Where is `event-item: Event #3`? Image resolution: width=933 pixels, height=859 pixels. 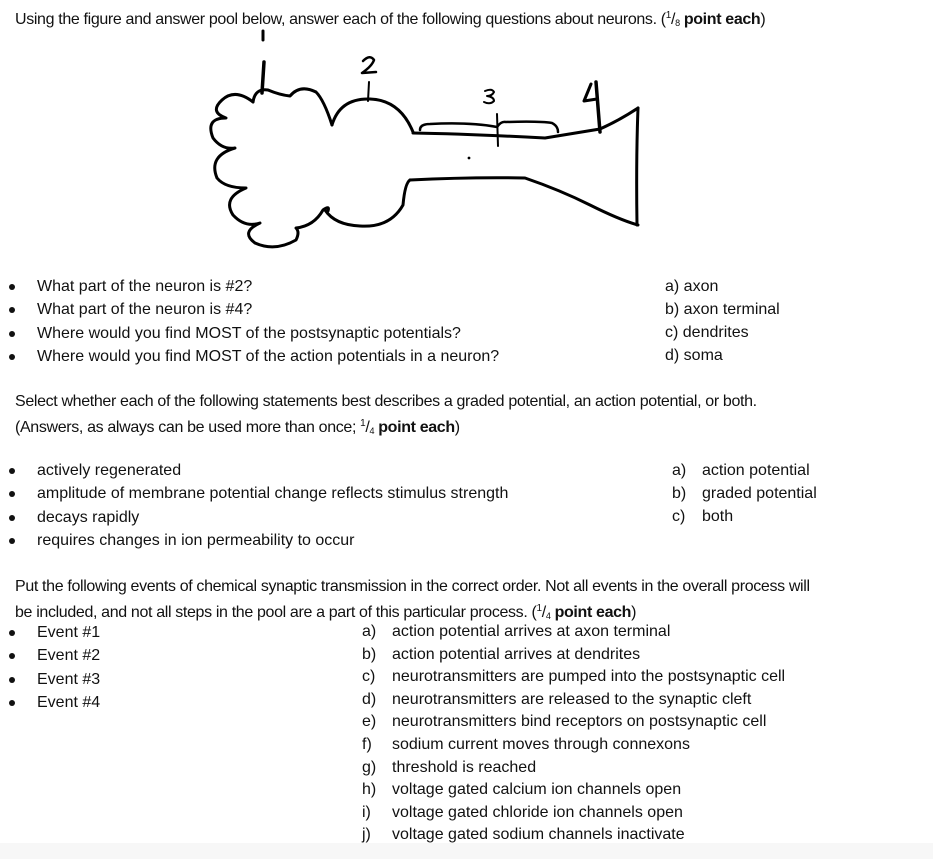
event-item: Event #3 is located at coordinates (50, 679).